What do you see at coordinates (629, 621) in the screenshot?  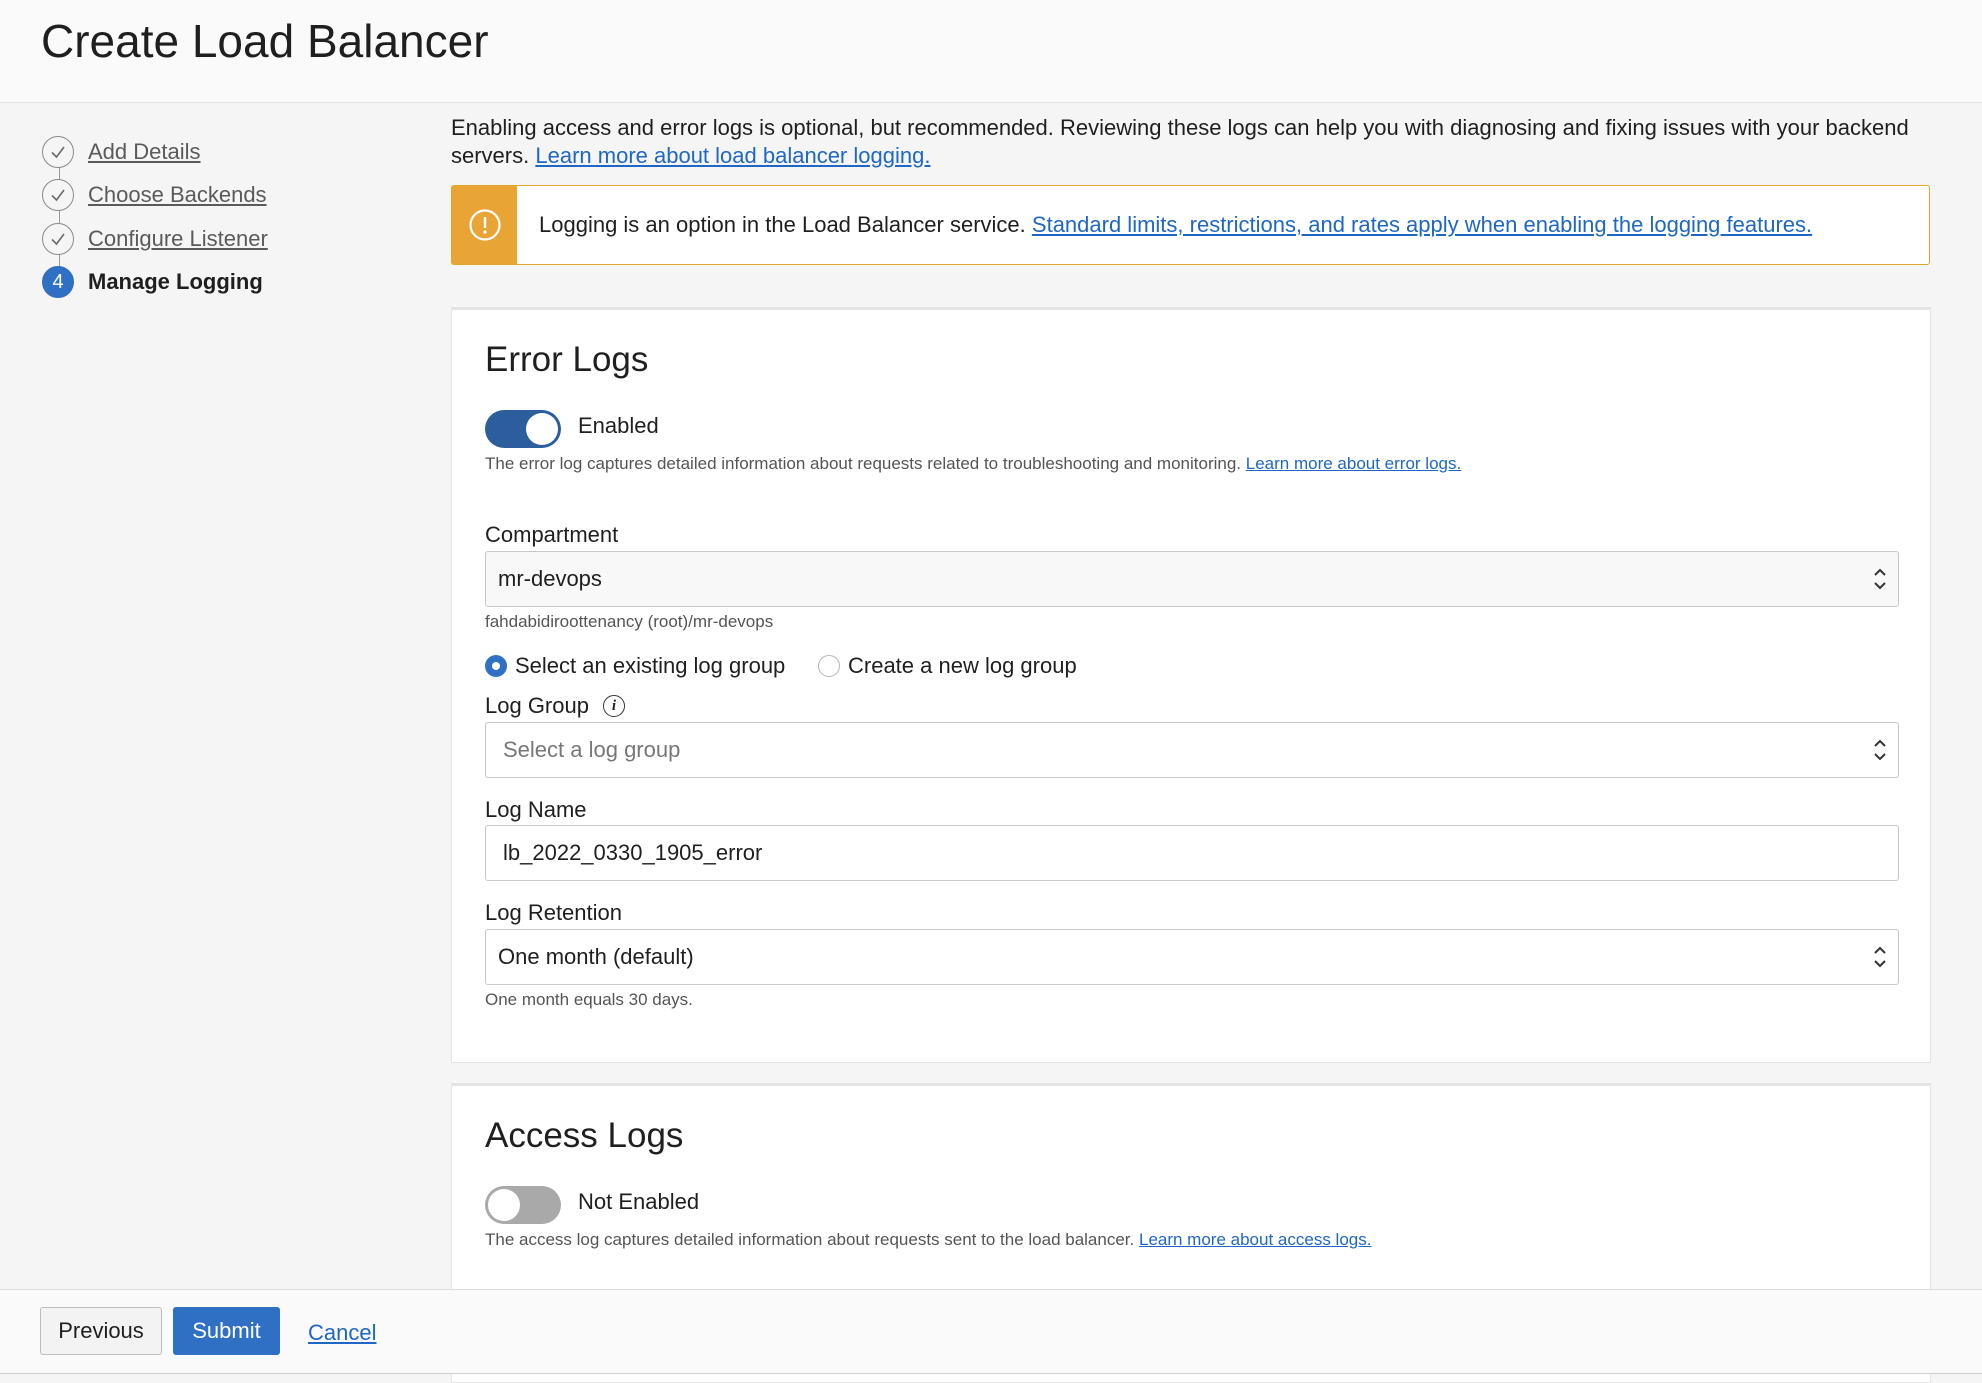 I see `compartment-path: fahdabidiroottenancy (root)/mr-devops` at bounding box center [629, 621].